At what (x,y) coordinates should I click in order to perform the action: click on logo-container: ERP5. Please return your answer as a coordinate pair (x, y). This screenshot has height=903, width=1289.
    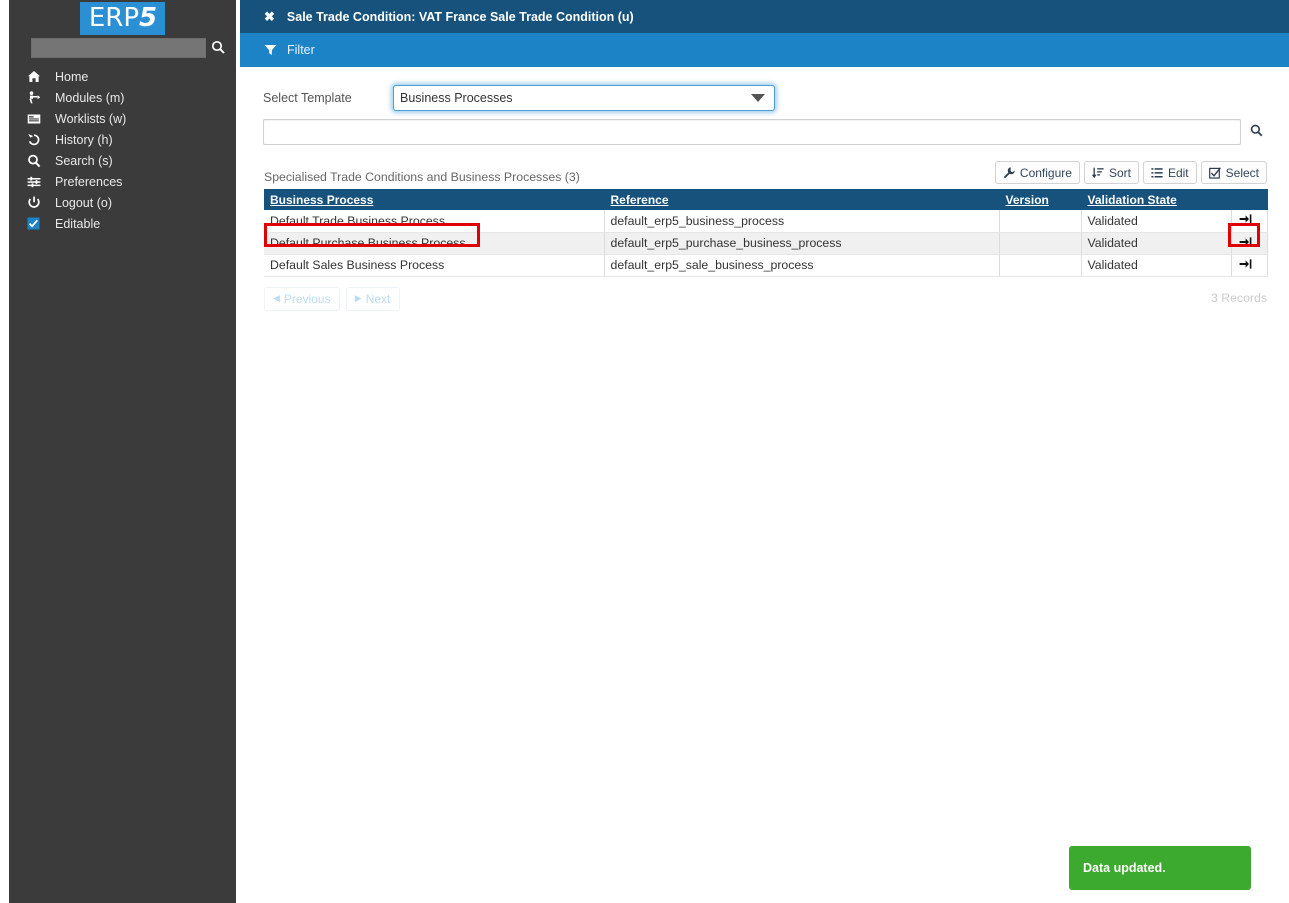
    Looking at the image, I should click on (122, 18).